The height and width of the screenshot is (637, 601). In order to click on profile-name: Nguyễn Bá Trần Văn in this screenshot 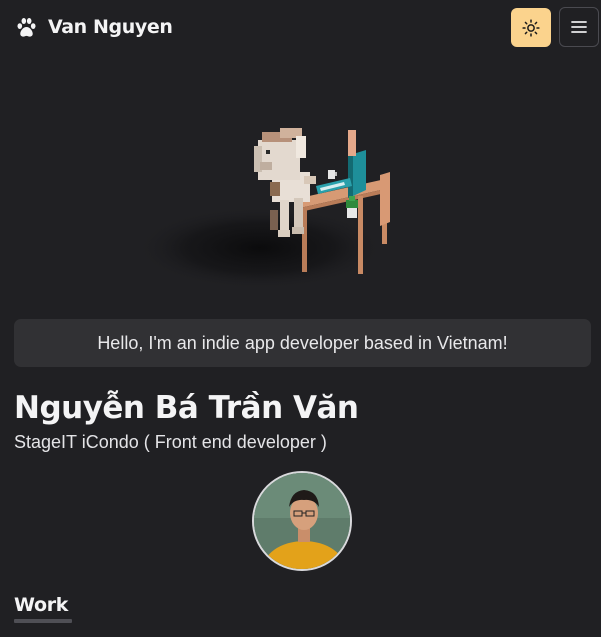, I will do `click(186, 408)`.